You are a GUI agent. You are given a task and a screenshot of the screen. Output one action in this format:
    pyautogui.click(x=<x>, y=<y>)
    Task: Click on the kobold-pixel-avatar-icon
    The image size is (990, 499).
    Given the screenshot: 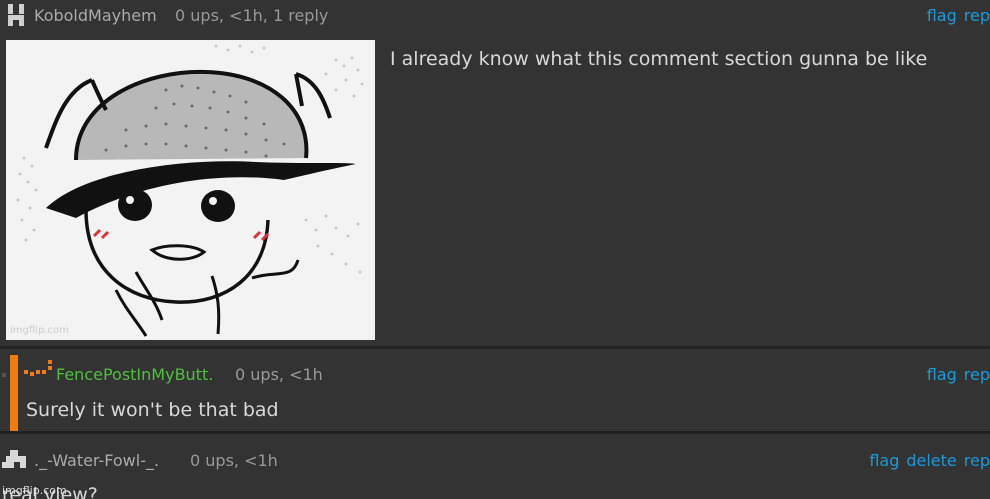 What is the action you would take?
    pyautogui.click(x=17, y=15)
    